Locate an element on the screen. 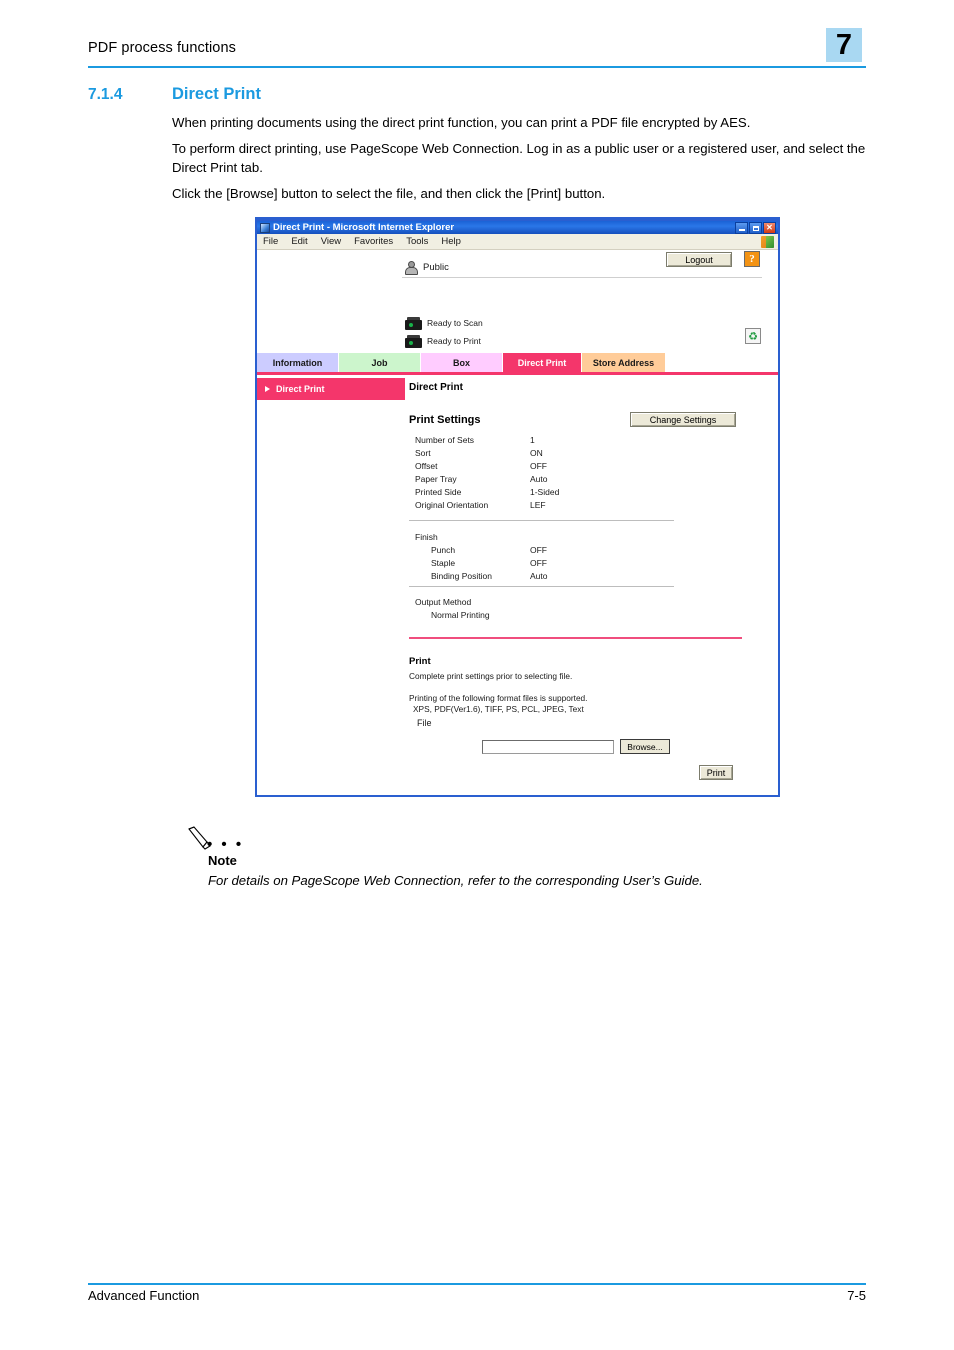 The width and height of the screenshot is (954, 1350). page-number: 7-5 is located at coordinates (856, 1295).